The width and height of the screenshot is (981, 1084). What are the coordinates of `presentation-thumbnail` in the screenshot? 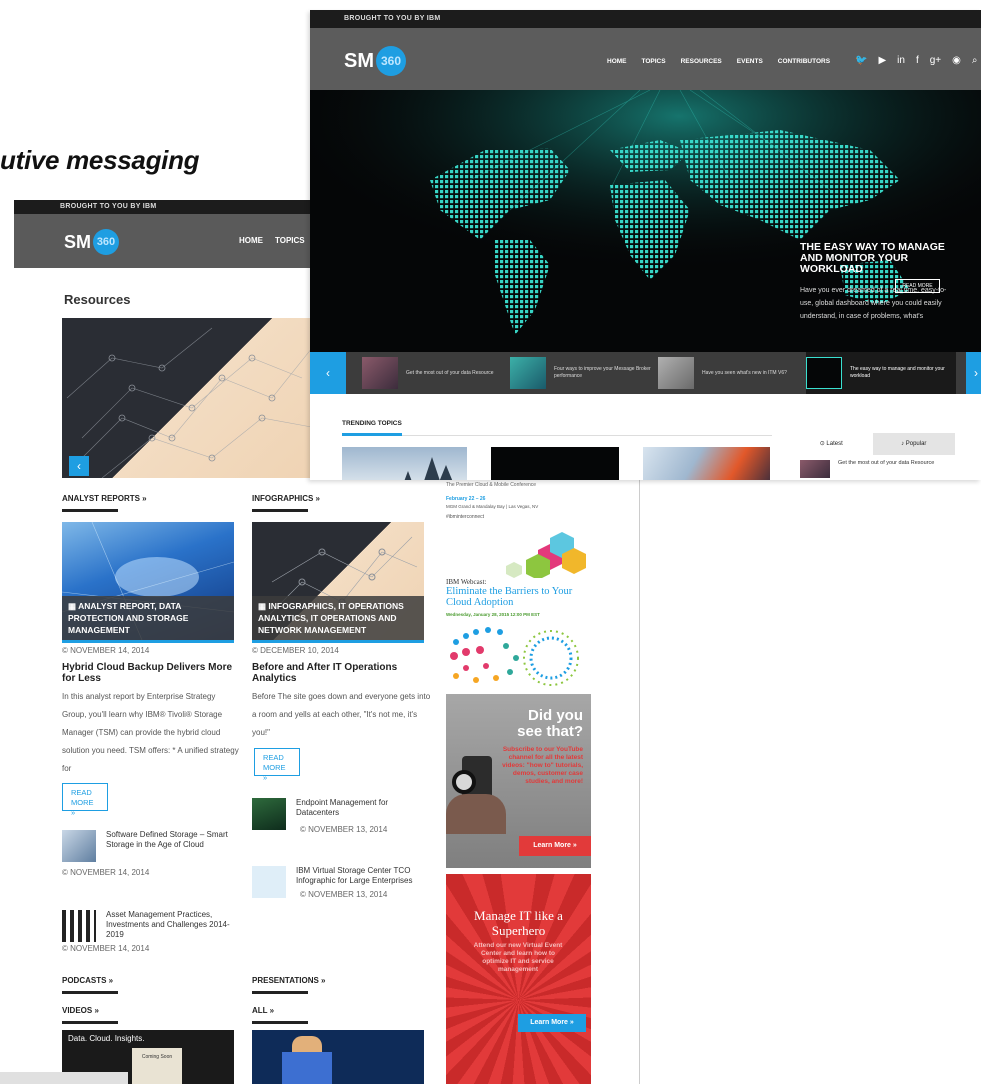 It's located at (338, 1057).